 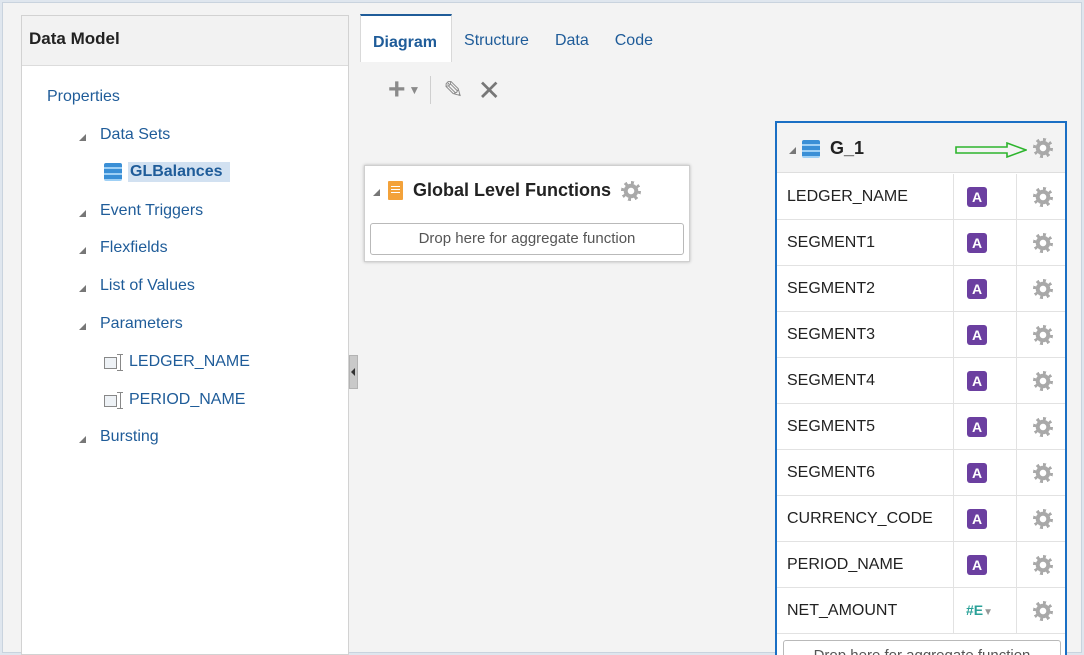 I want to click on aggregate-drop-zone: Drop here for aggregate function, so click(x=527, y=239).